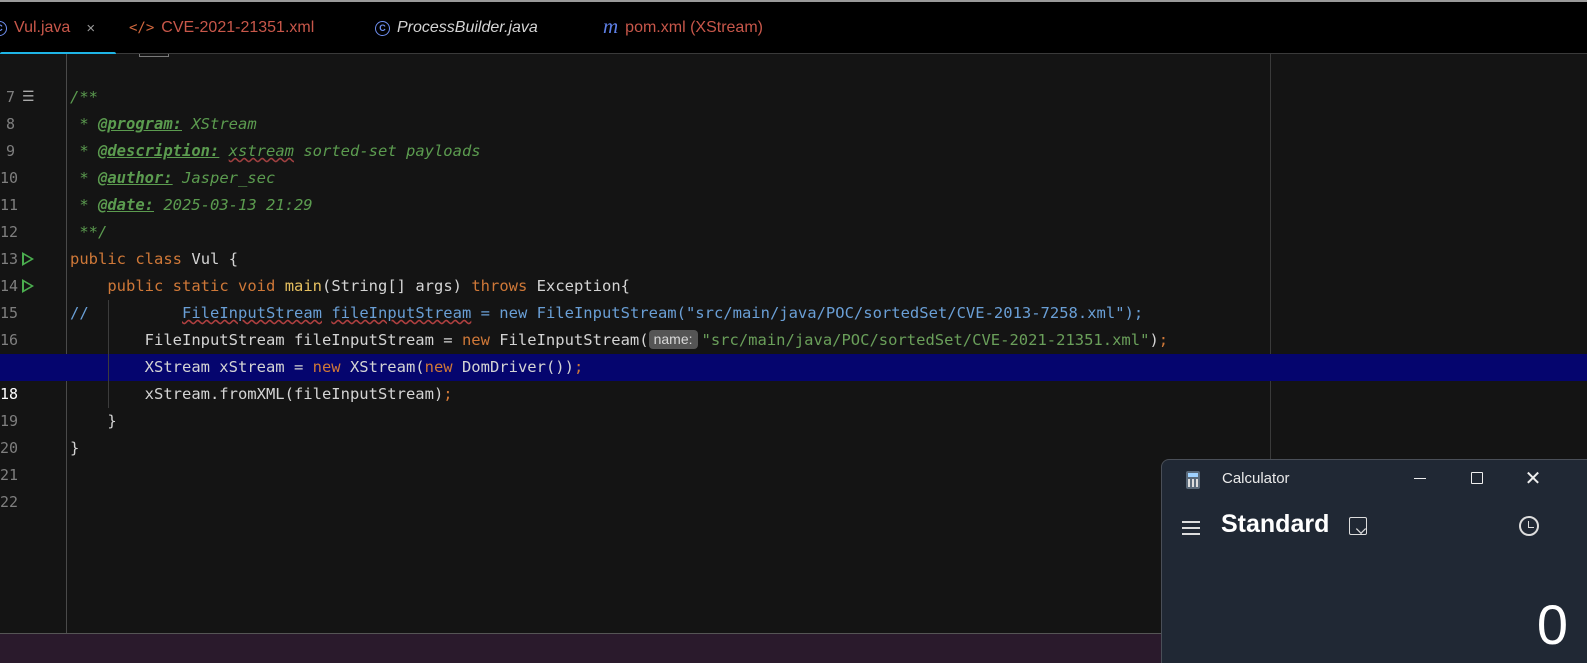 The image size is (1587, 663). What do you see at coordinates (9, 502) in the screenshot?
I see `line-number: 22` at bounding box center [9, 502].